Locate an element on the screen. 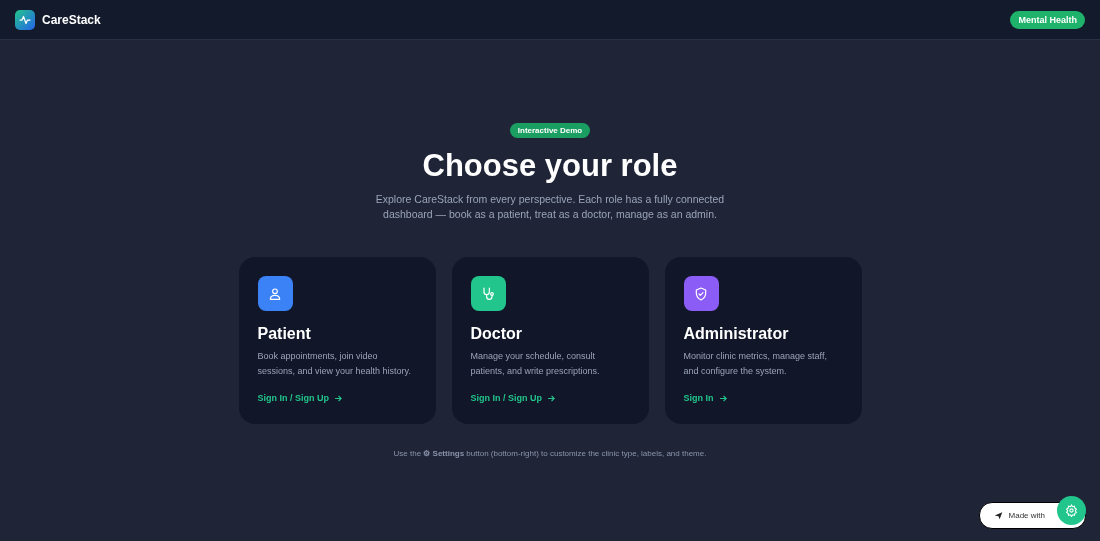 The height and width of the screenshot is (541, 1100). app-logo-icon is located at coordinates (25, 19).